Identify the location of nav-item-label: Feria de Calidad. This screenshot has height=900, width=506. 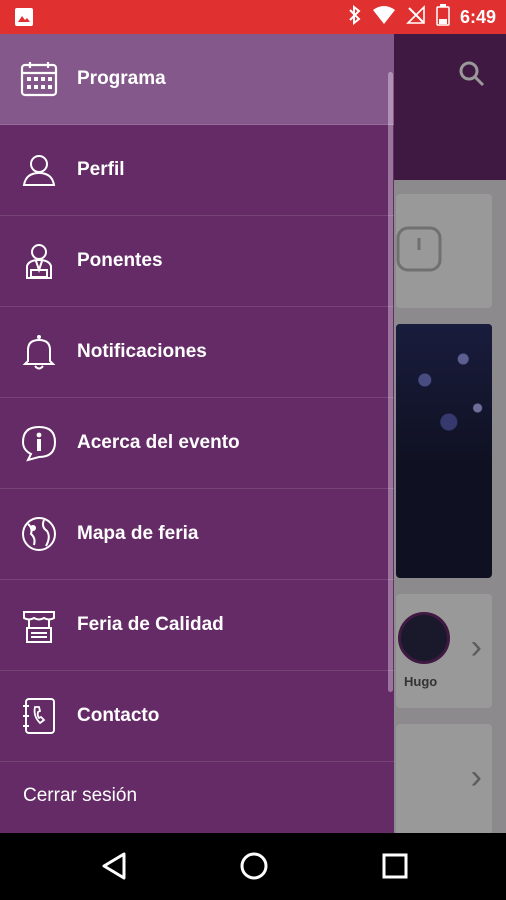
(150, 624).